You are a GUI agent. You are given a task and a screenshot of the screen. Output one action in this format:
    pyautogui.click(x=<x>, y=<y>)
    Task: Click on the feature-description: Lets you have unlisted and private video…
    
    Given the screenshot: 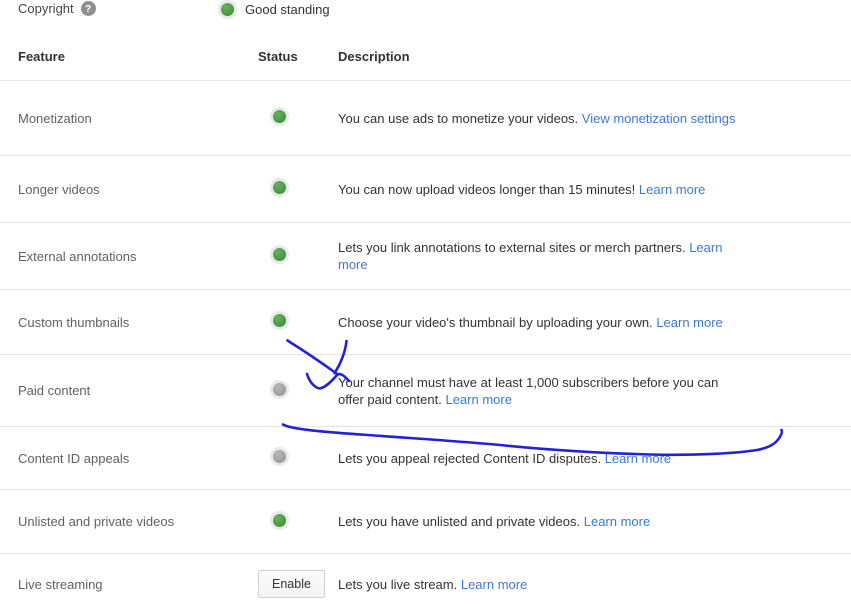 What is the action you would take?
    pyautogui.click(x=537, y=521)
    